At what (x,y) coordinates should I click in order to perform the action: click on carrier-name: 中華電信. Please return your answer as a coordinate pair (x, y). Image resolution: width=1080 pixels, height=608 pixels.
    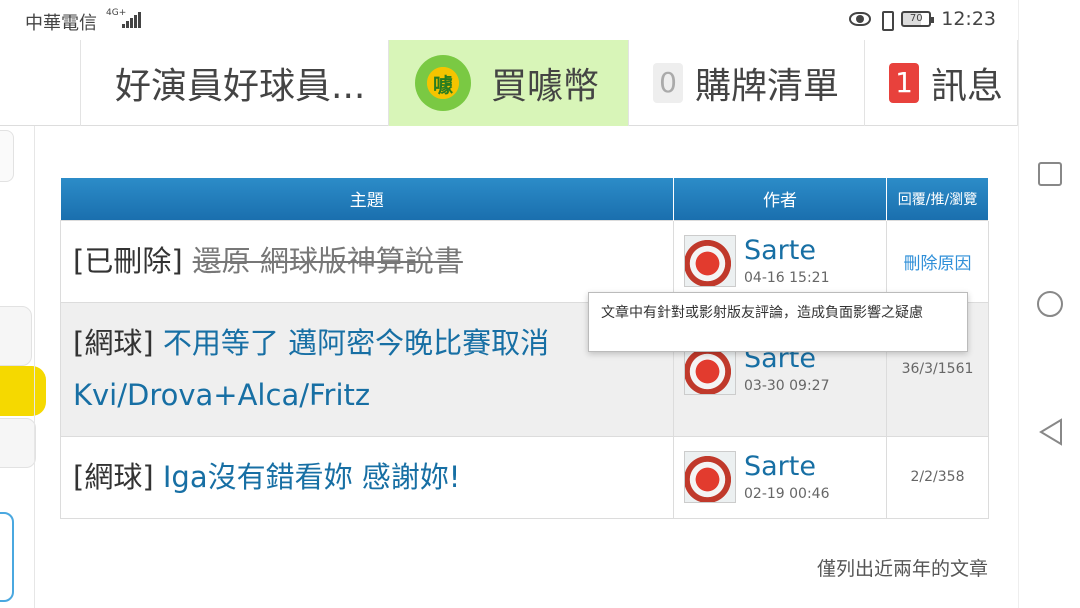
    Looking at the image, I should click on (61, 23).